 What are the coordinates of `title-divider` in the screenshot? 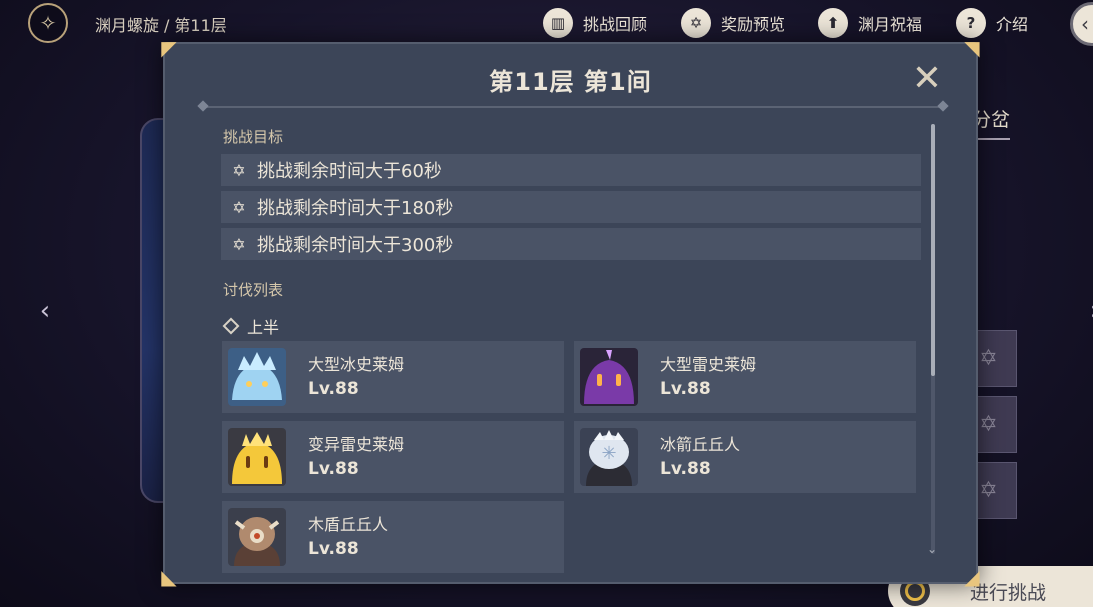 It's located at (573, 107).